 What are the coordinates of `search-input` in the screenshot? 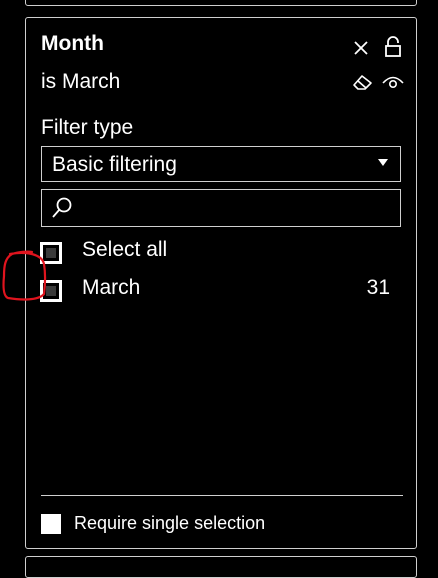 It's located at (237, 208).